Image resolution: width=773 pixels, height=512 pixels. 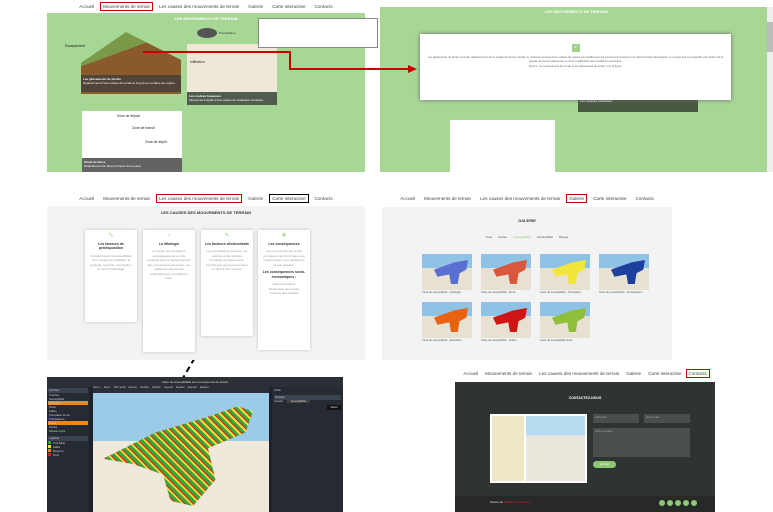 What do you see at coordinates (278, 401) in the screenshot?
I see `field-label: Couche` at bounding box center [278, 401].